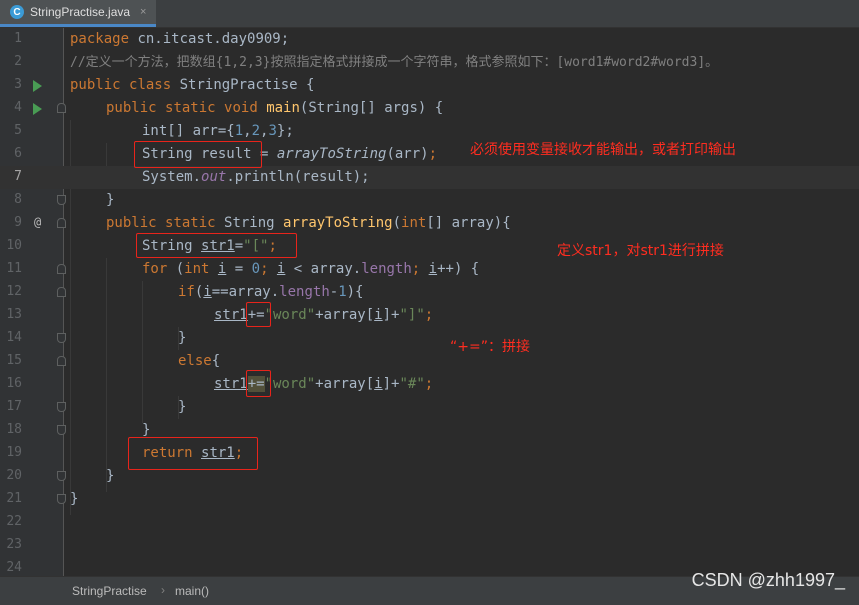 This screenshot has width=859, height=605. What do you see at coordinates (14, 406) in the screenshot?
I see `line-number: 17` at bounding box center [14, 406].